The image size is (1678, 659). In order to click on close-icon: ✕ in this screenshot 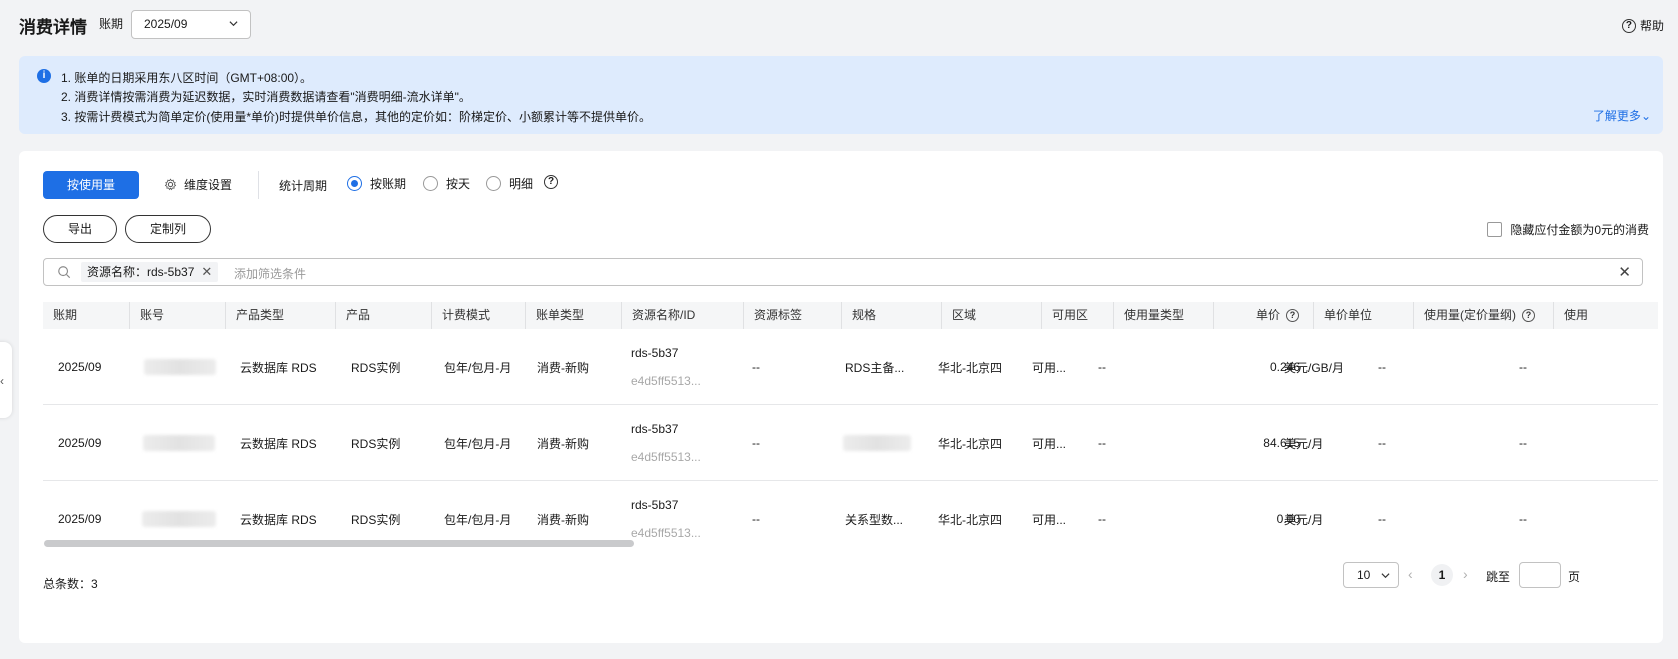, I will do `click(206, 272)`.